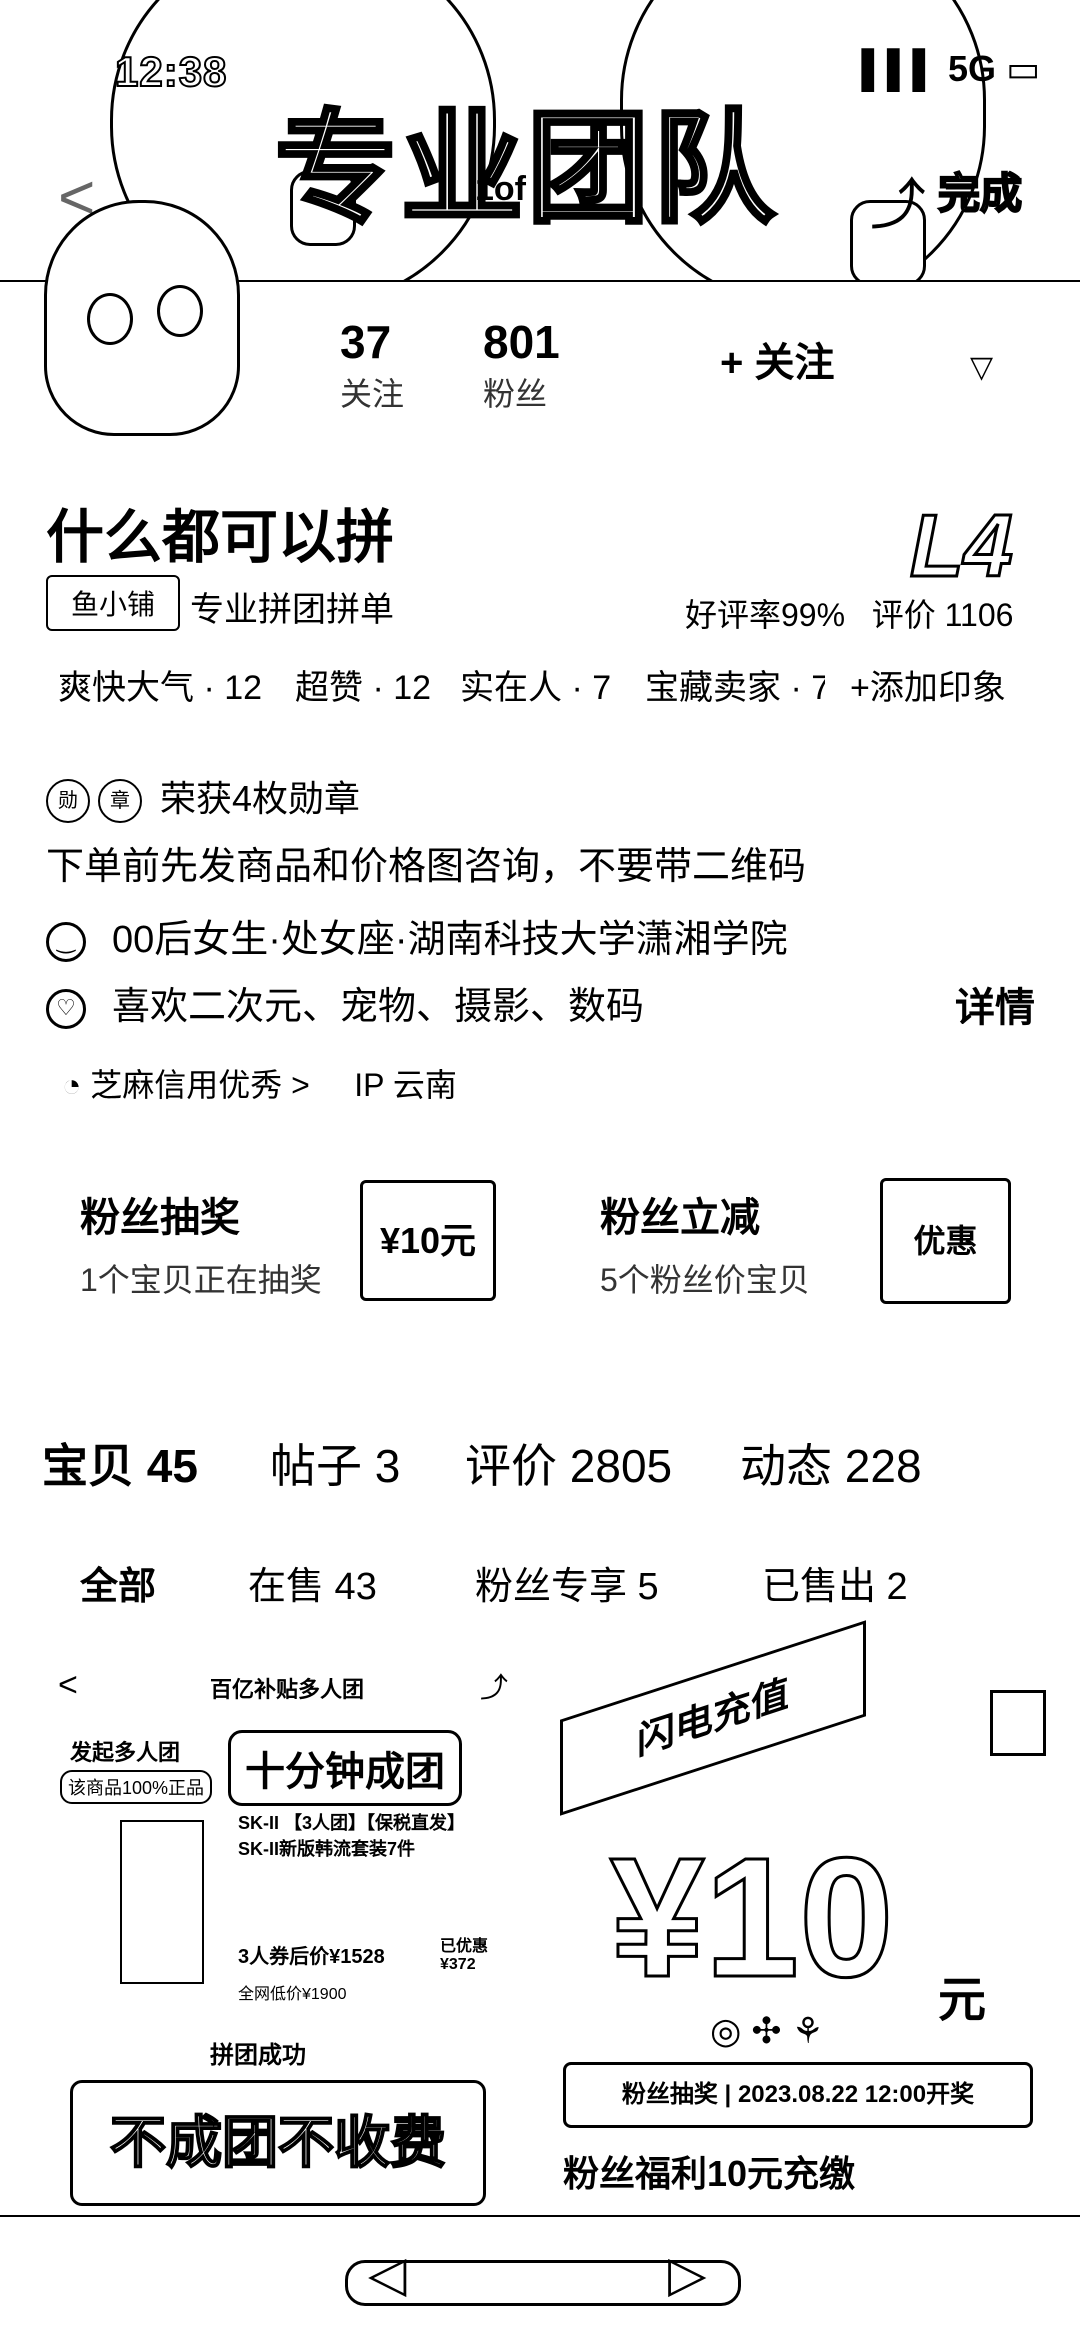 The image size is (1080, 2339). What do you see at coordinates (201, 1243) in the screenshot?
I see `lottery-card: 粉丝抽奖 1个宝贝正在抽奖` at bounding box center [201, 1243].